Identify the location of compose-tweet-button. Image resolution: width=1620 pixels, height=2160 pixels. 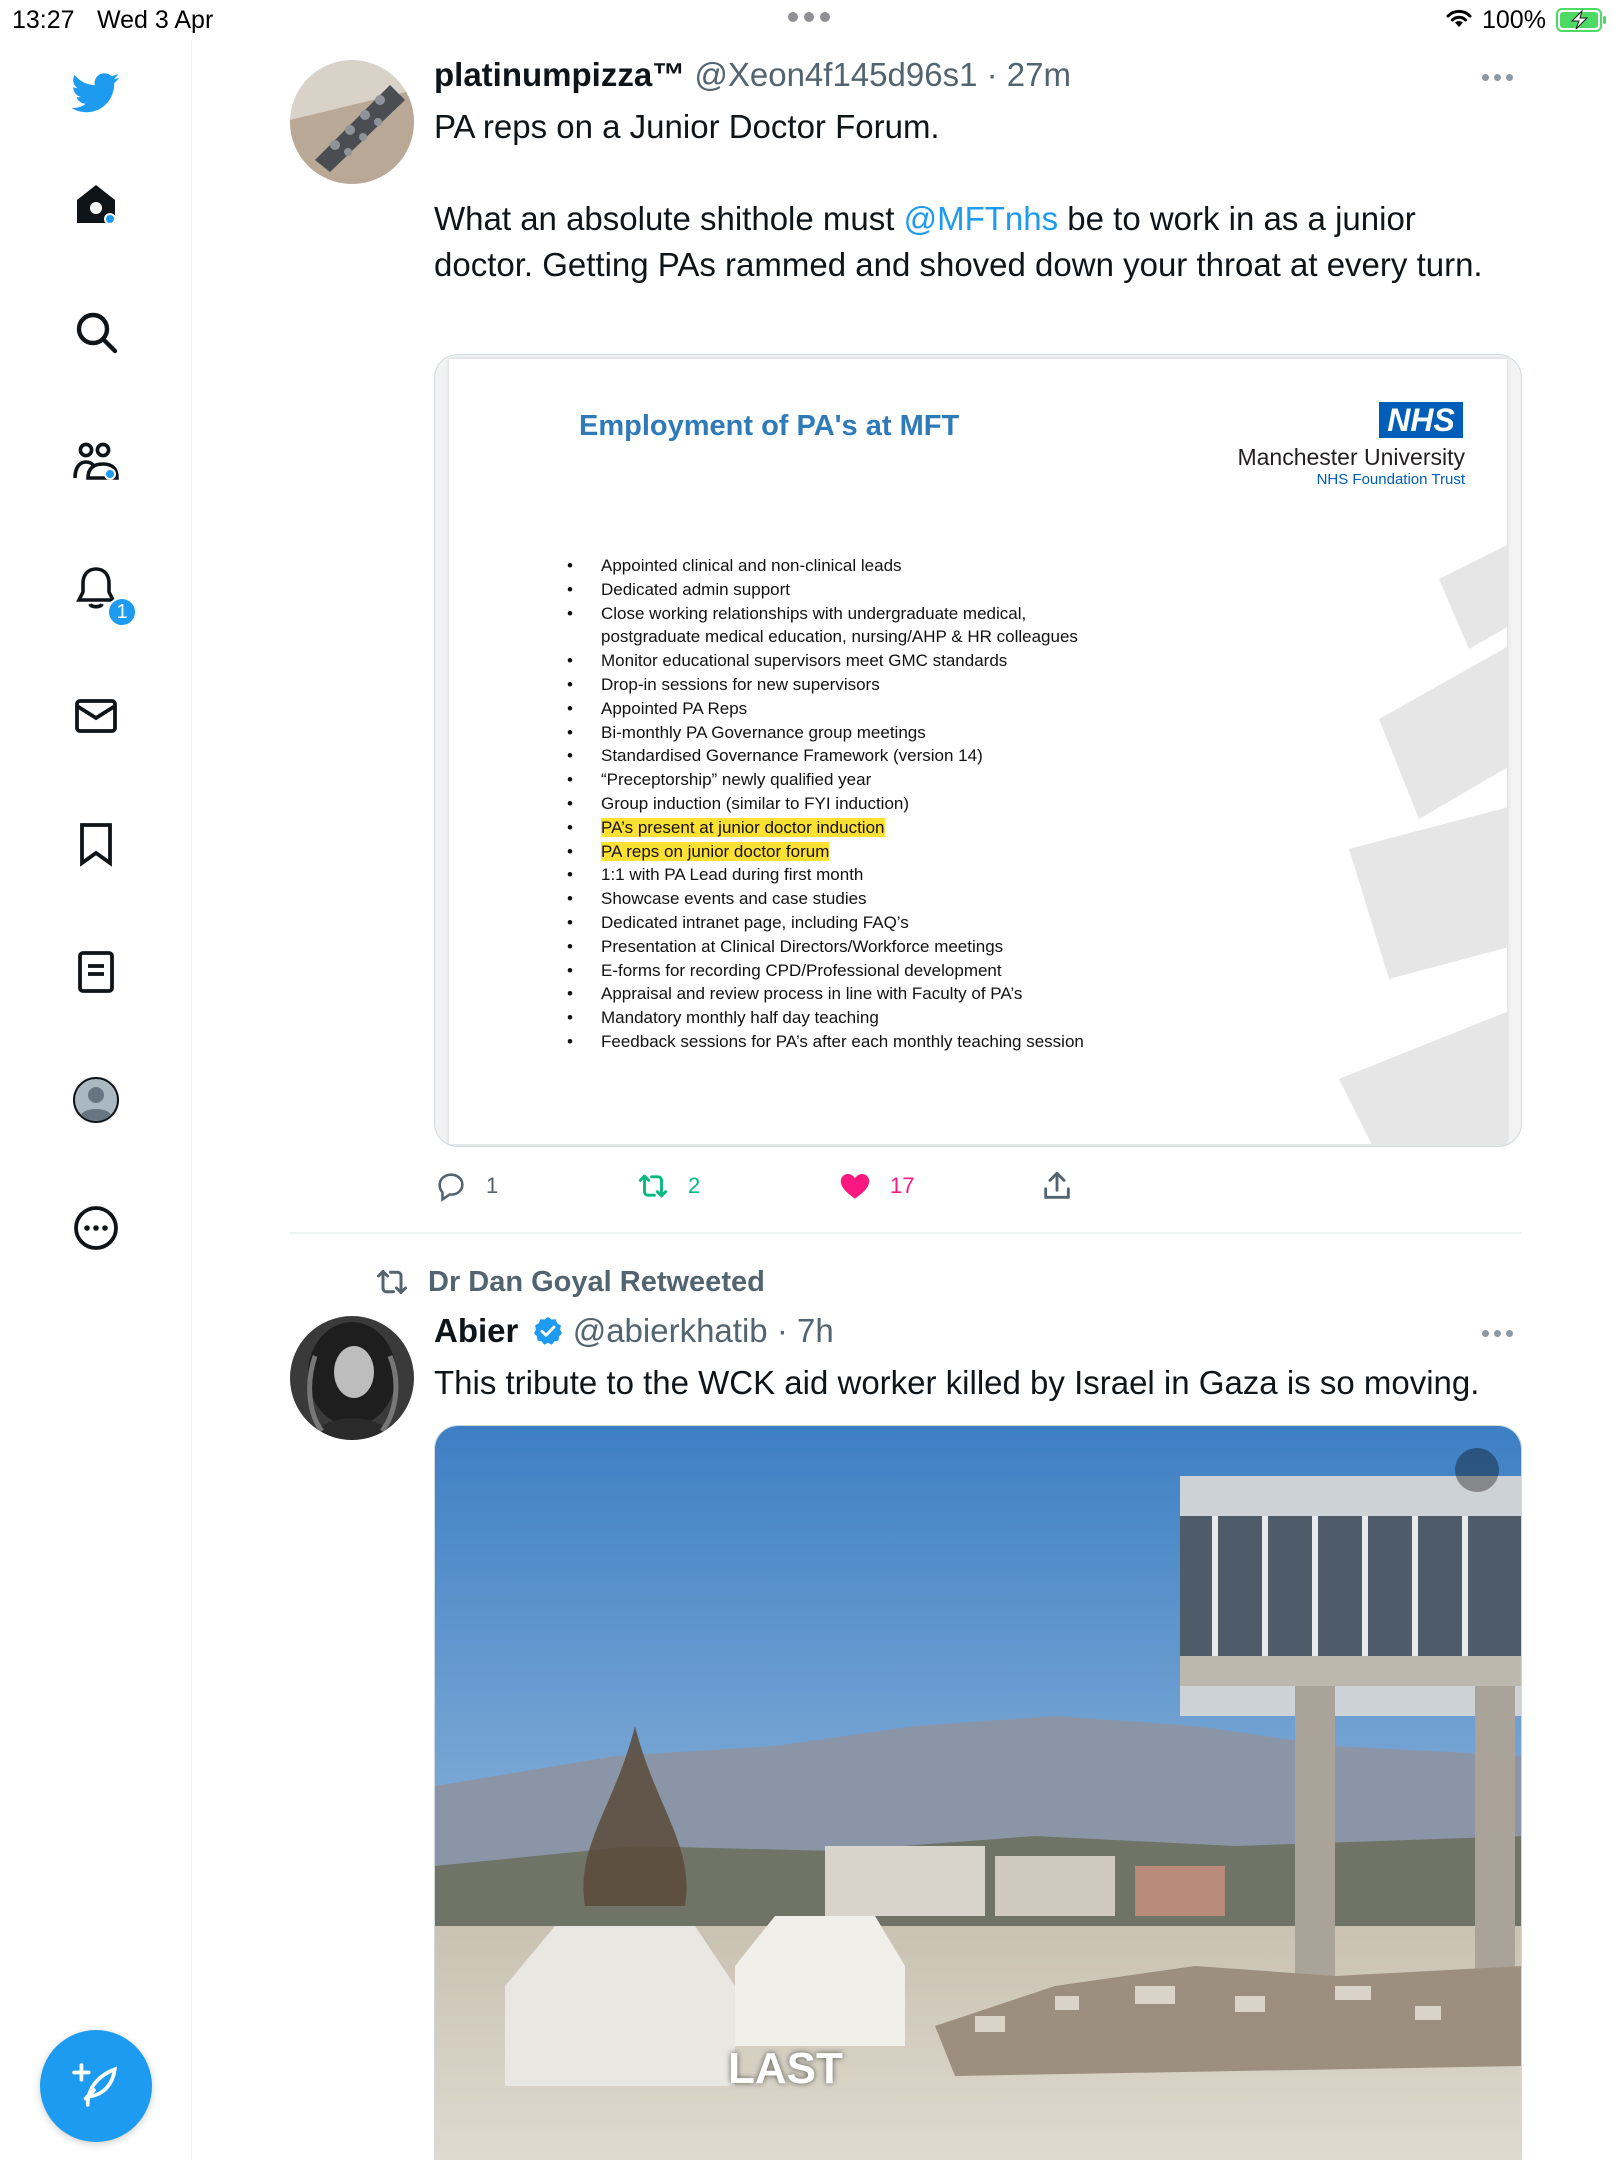
(96, 2086).